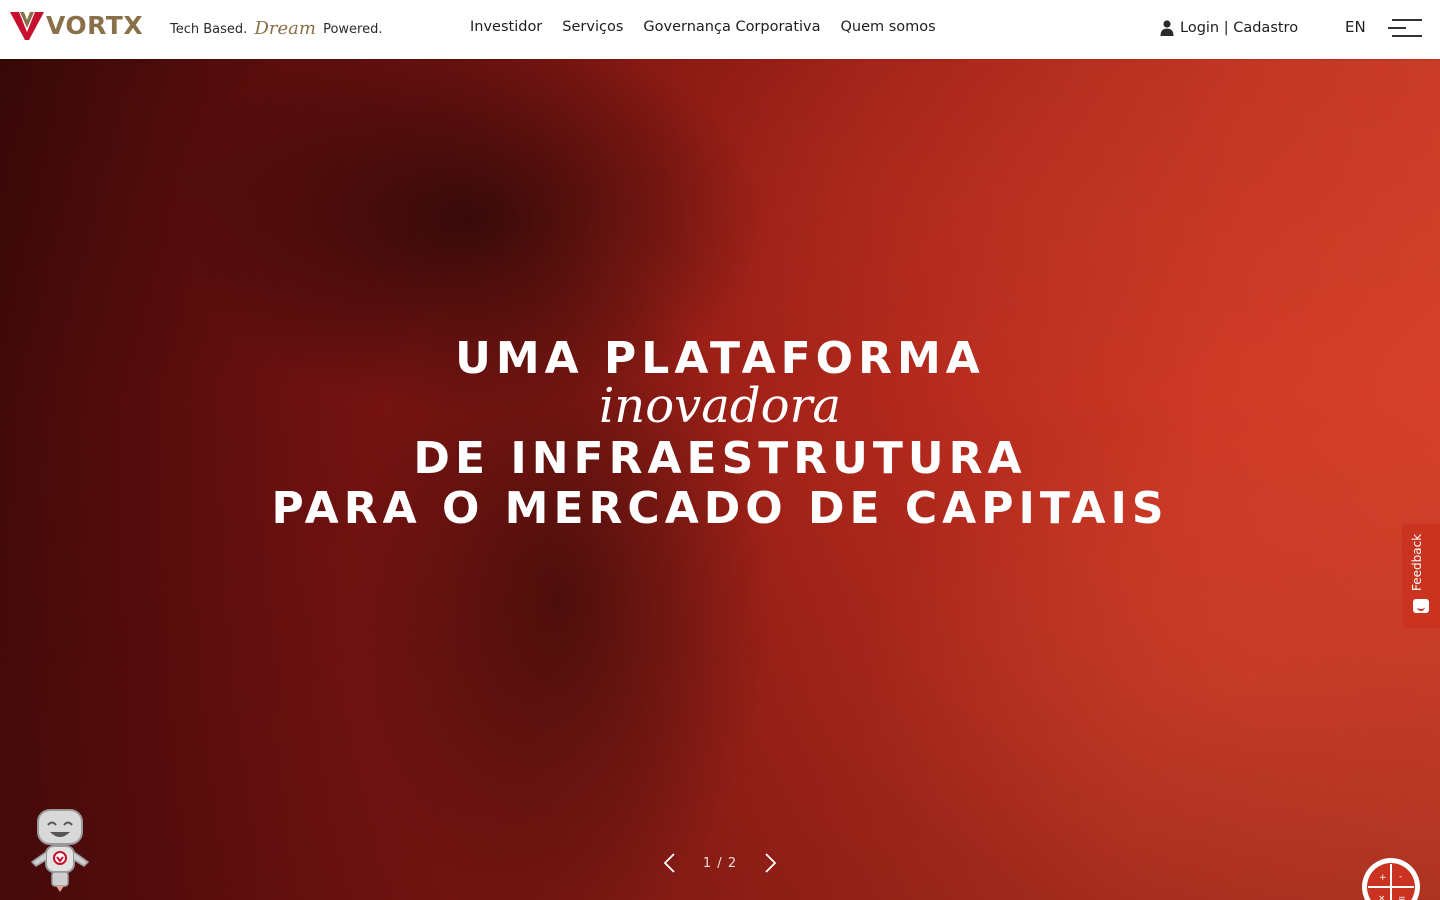 The width and height of the screenshot is (1440, 900). What do you see at coordinates (888, 27) in the screenshot?
I see `nav-item-quem-somos: Quem somos` at bounding box center [888, 27].